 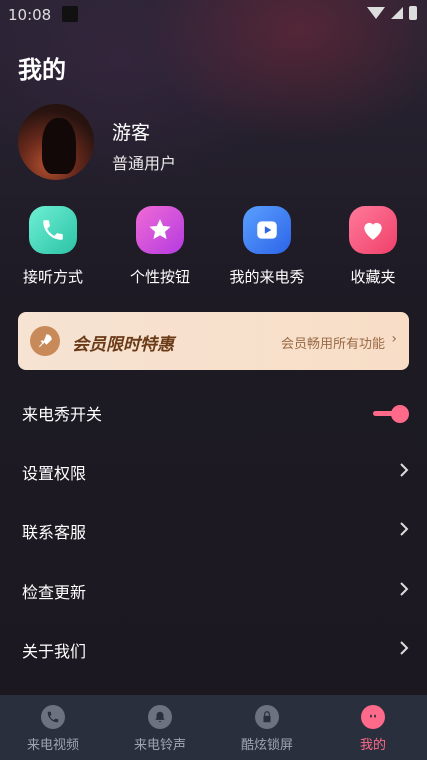 I want to click on quick-action-label: 接听方式, so click(x=52, y=277).